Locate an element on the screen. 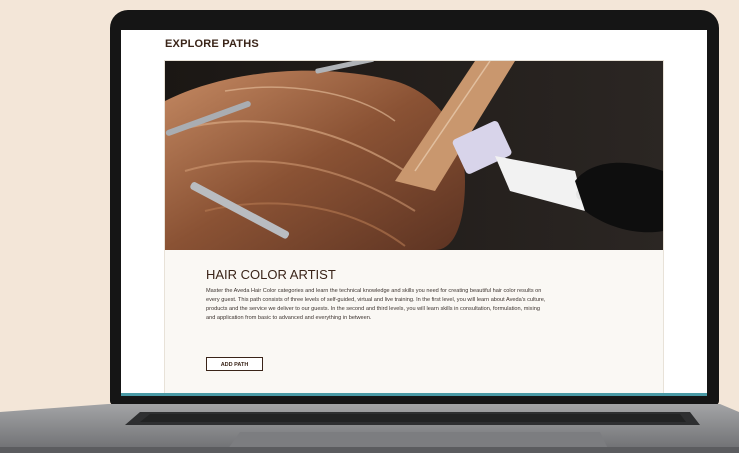  next-card-edge is located at coordinates (414, 394).